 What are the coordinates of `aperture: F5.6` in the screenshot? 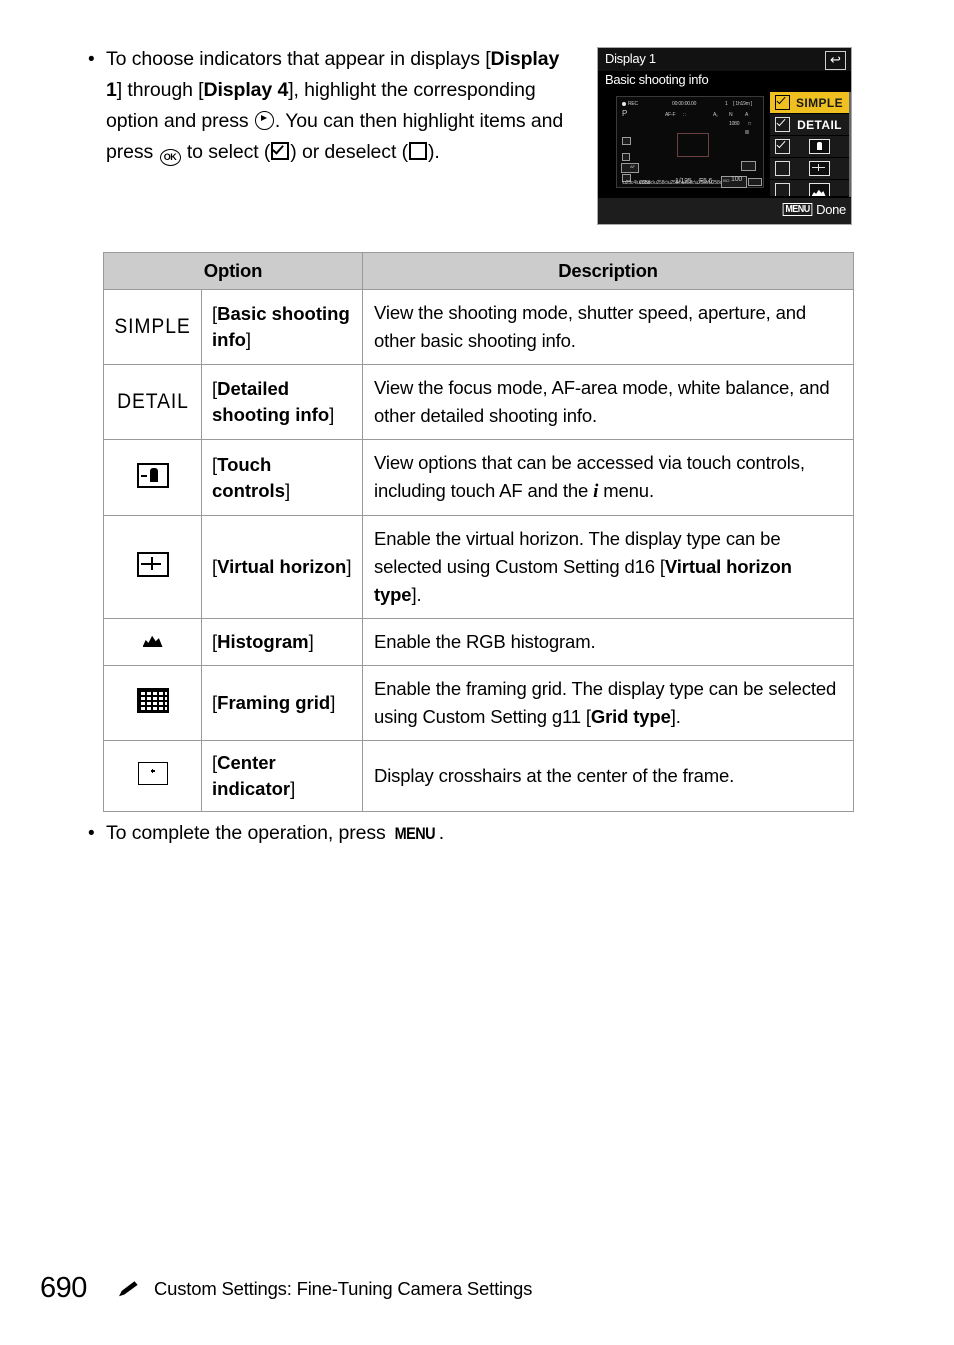 It's located at (706, 181).